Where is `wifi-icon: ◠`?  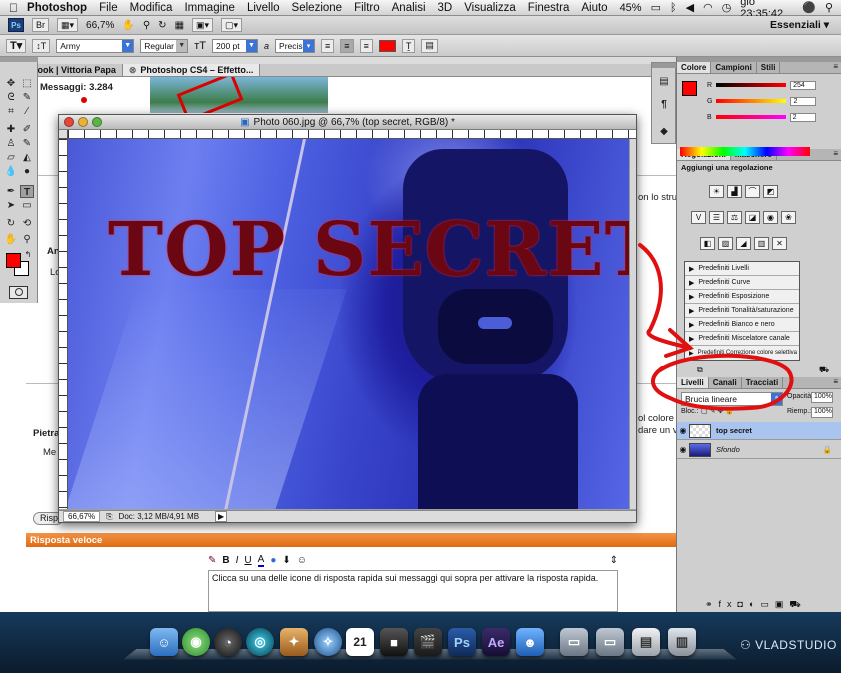 wifi-icon: ◠ is located at coordinates (708, 7).